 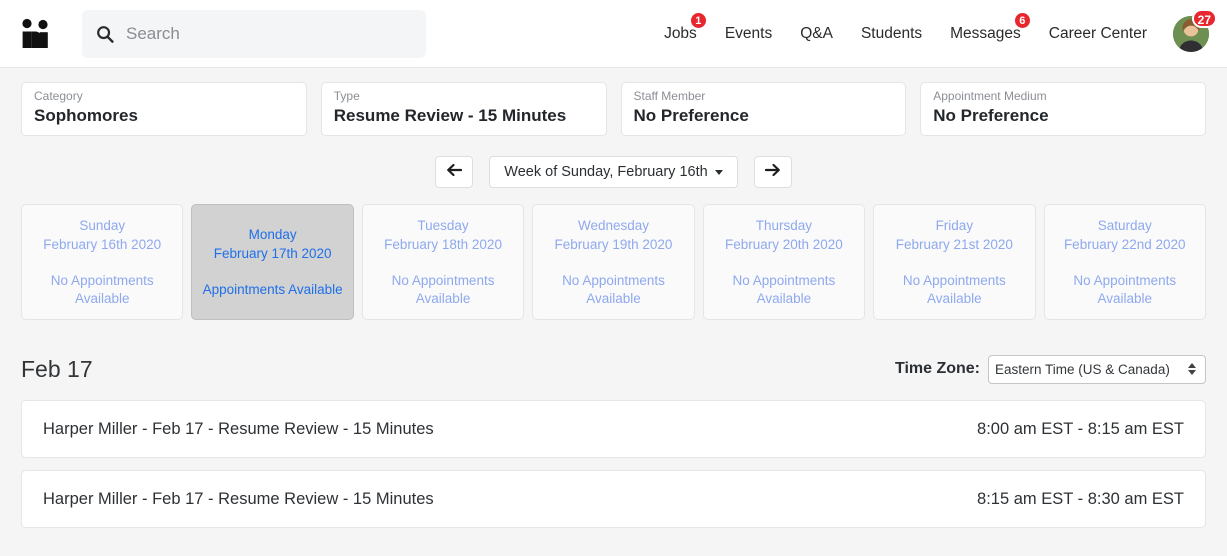 I want to click on timezone-field: Eastern Time (US & Canada), so click(x=1097, y=369).